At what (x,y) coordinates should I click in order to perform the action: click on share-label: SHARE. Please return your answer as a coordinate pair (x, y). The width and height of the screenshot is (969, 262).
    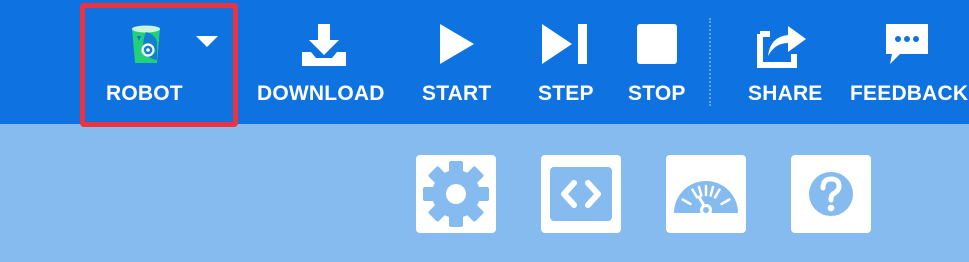
    Looking at the image, I should click on (785, 93).